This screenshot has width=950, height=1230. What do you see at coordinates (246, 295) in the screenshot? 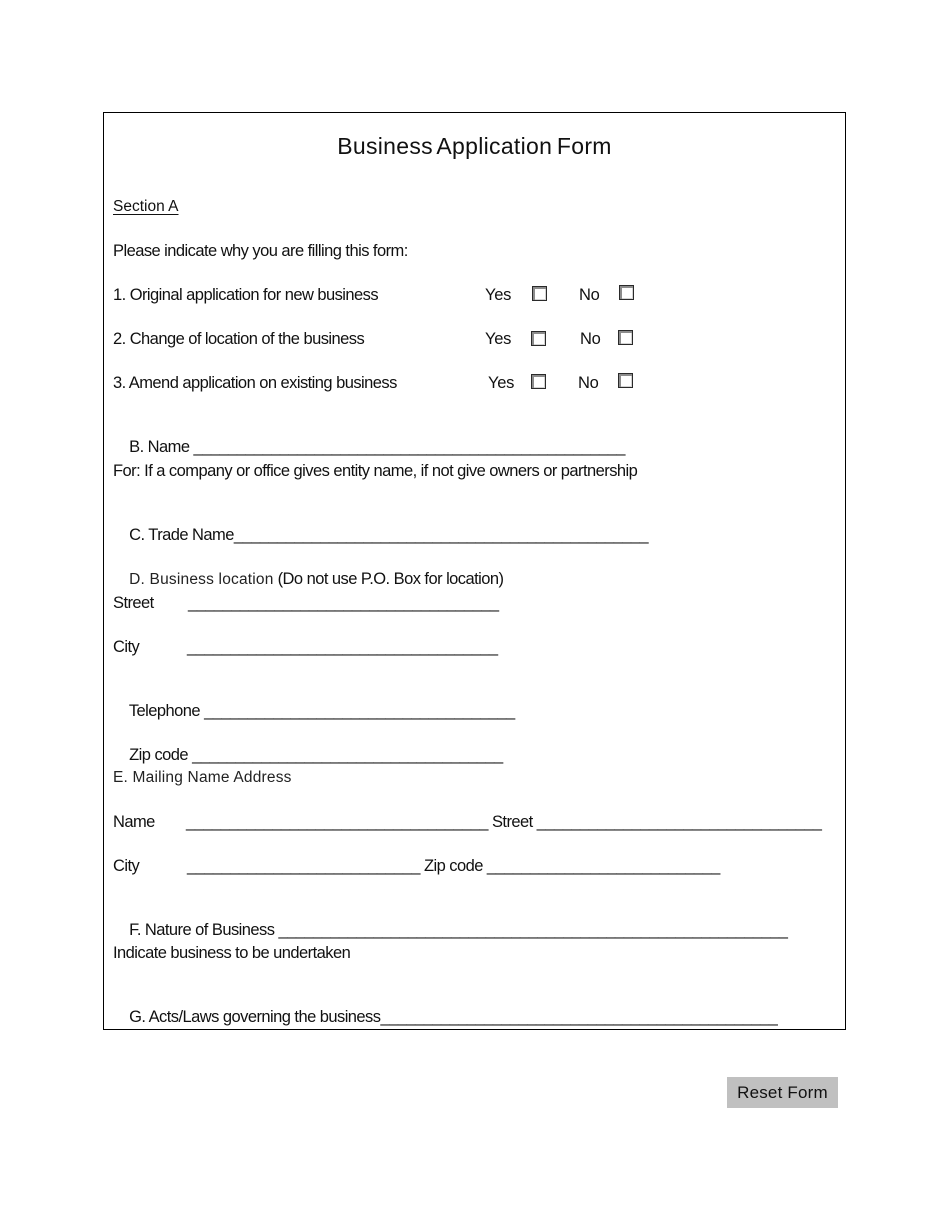
I see `question-label: 1. Original application for new business` at bounding box center [246, 295].